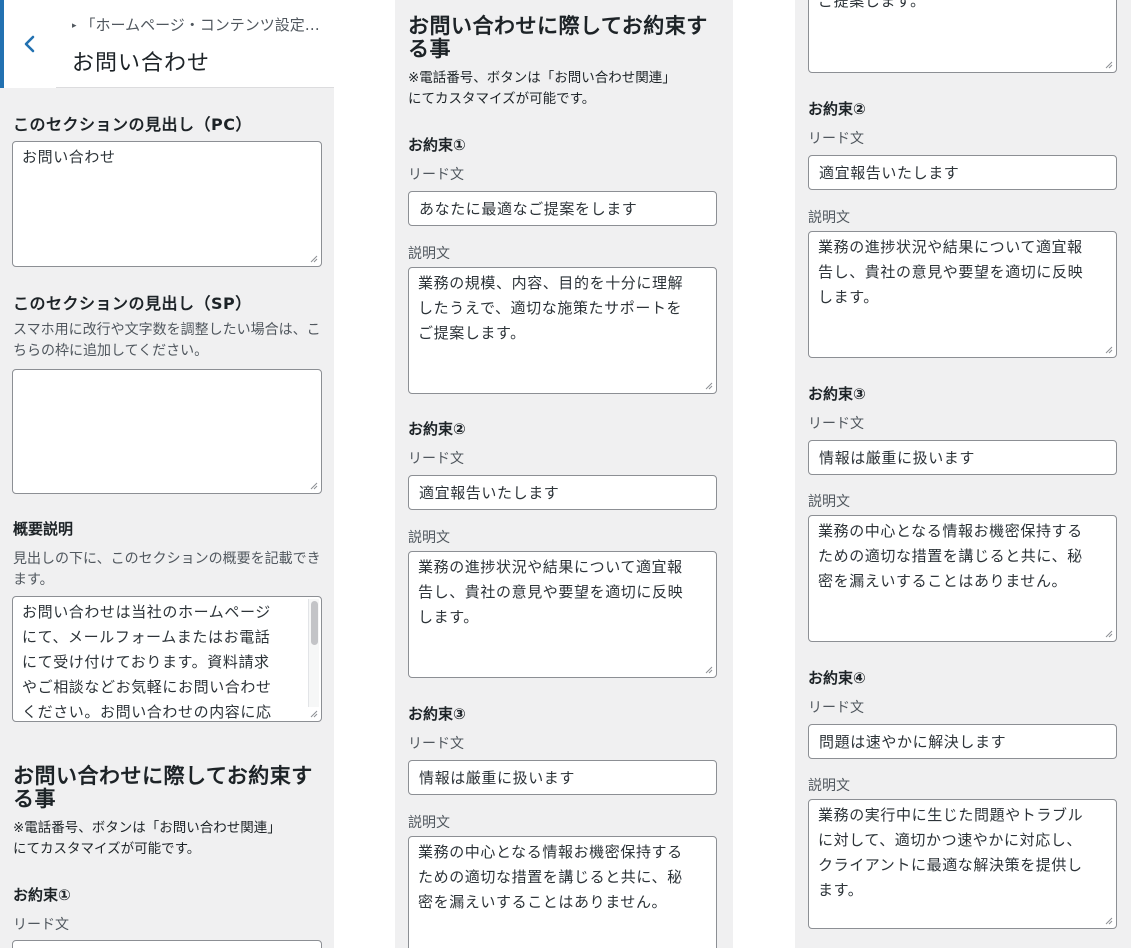 The image size is (1136, 948). What do you see at coordinates (147, 712) in the screenshot?
I see `overview-line: ください。お問い合わせの内容に応` at bounding box center [147, 712].